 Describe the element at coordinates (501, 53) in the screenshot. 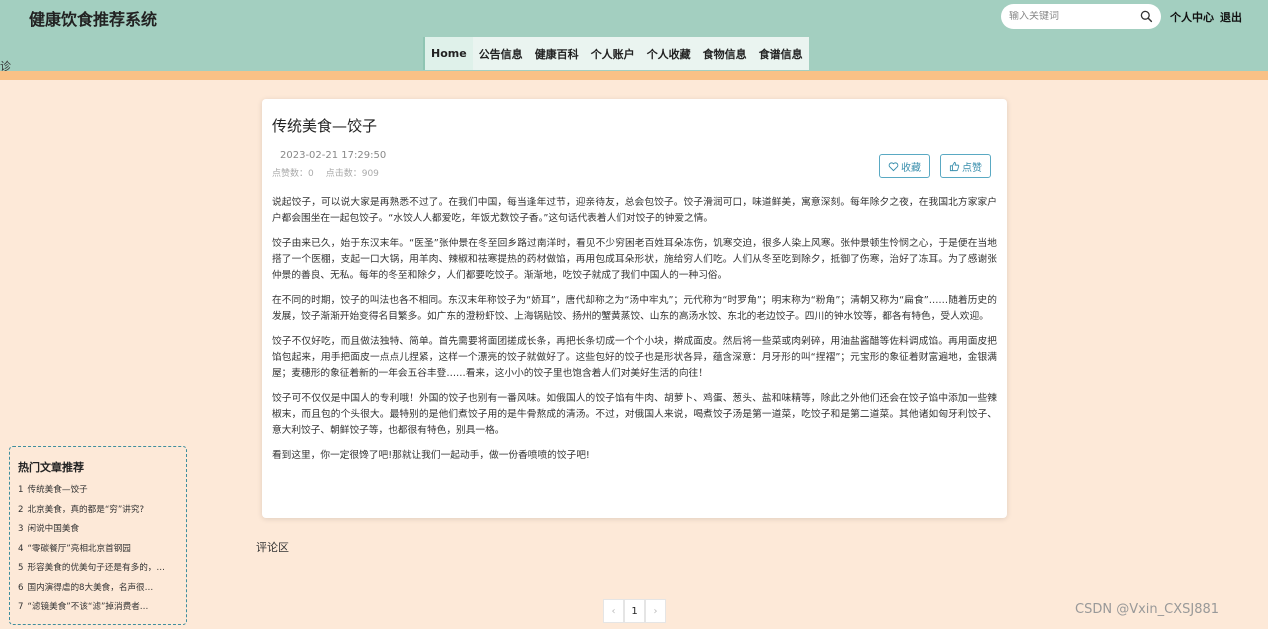

I see `nav-announcements: 公告信息` at that location.